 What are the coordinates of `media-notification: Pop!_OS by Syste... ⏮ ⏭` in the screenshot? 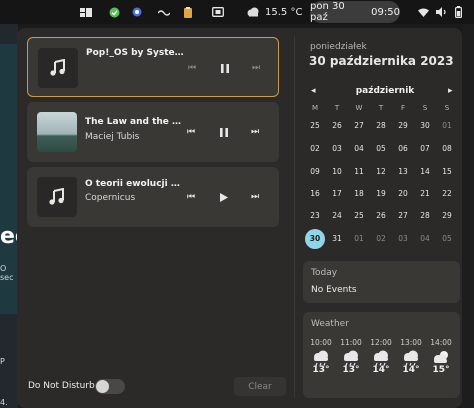 It's located at (153, 67).